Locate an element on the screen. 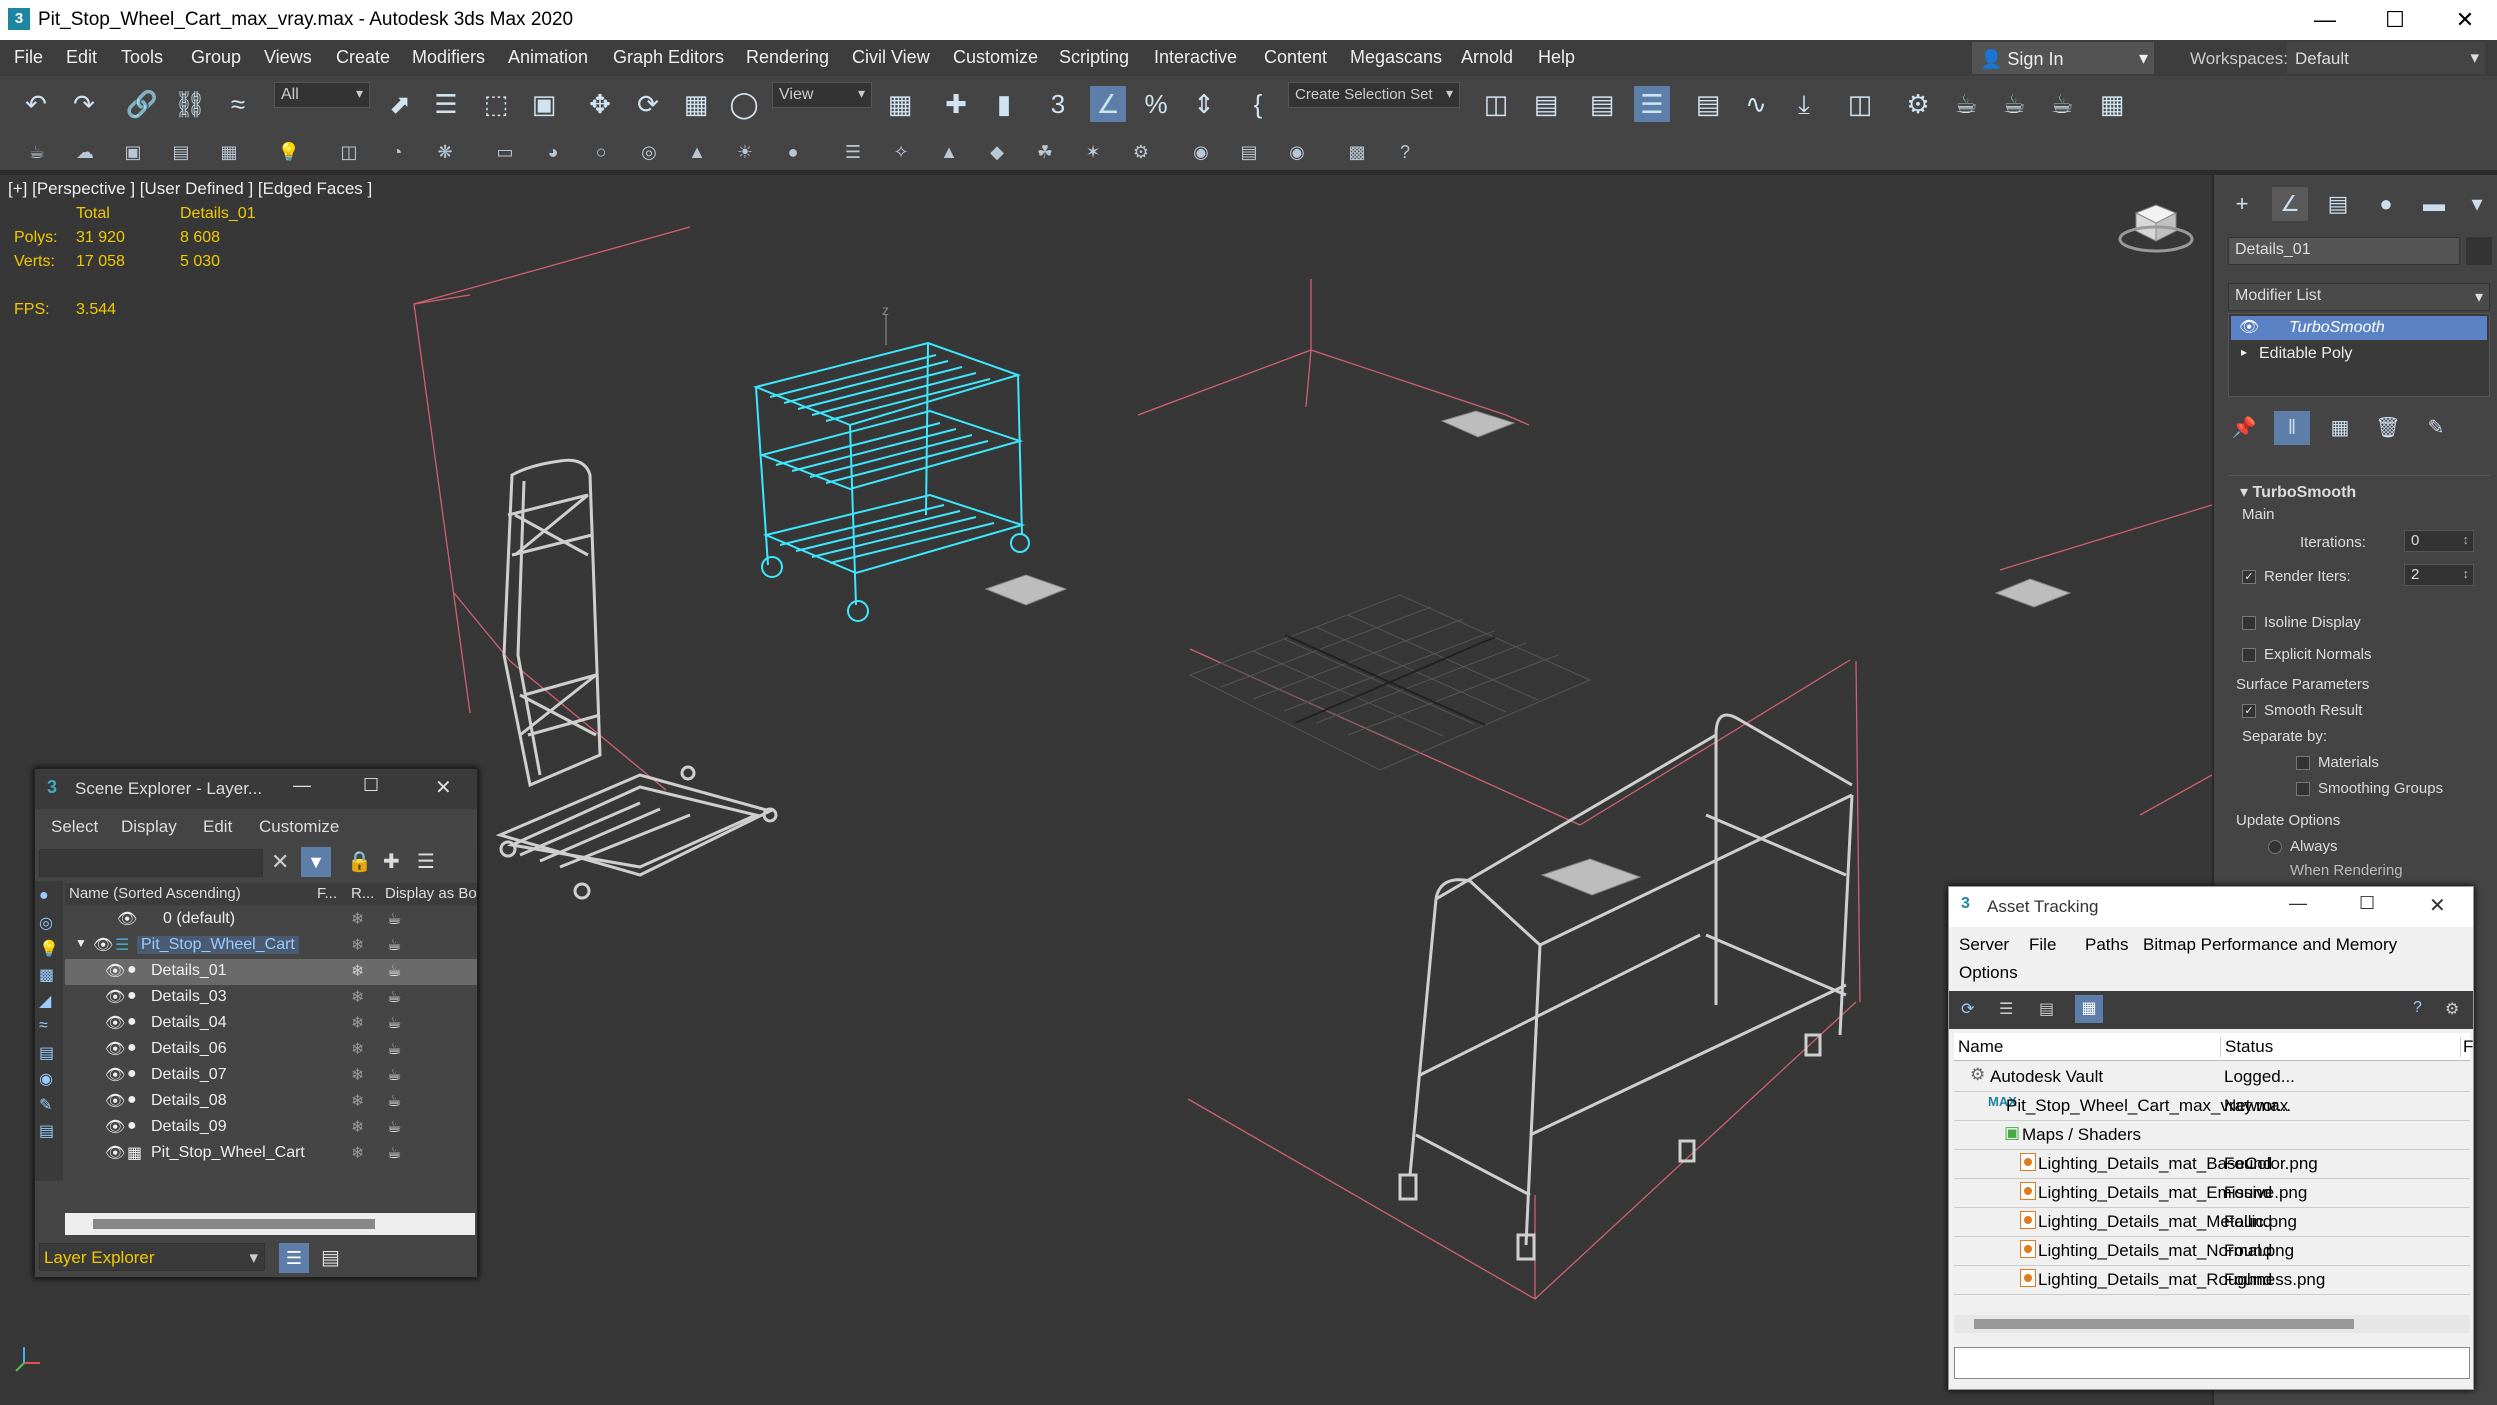 This screenshot has width=2497, height=1405. menu-interactive: Interactive is located at coordinates (1195, 57).